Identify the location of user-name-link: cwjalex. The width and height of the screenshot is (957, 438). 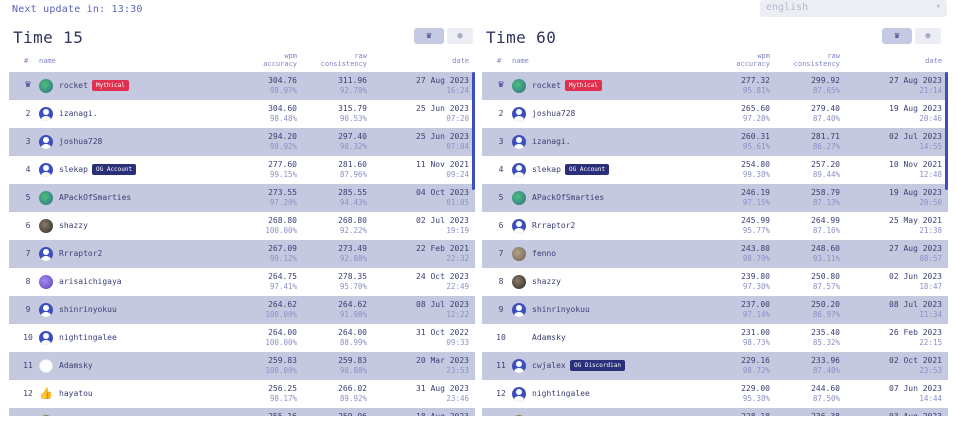
(549, 365).